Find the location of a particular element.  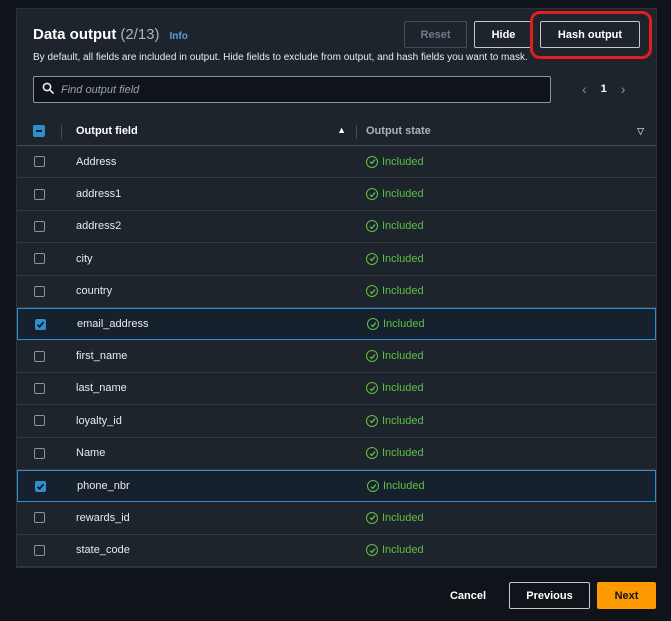

output-field-name: rewards_id is located at coordinates (103, 517).